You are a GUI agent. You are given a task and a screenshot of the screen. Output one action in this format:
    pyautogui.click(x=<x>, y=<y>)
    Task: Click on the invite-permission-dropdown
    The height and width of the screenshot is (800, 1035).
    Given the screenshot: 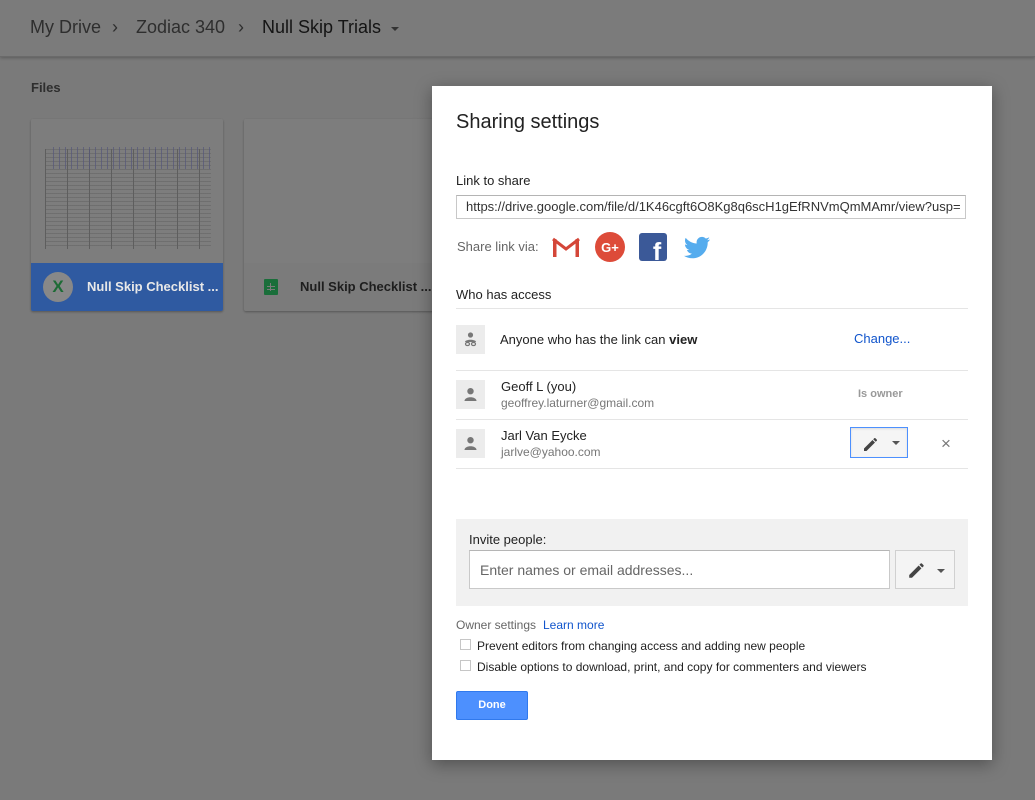 What is the action you would take?
    pyautogui.click(x=925, y=569)
    